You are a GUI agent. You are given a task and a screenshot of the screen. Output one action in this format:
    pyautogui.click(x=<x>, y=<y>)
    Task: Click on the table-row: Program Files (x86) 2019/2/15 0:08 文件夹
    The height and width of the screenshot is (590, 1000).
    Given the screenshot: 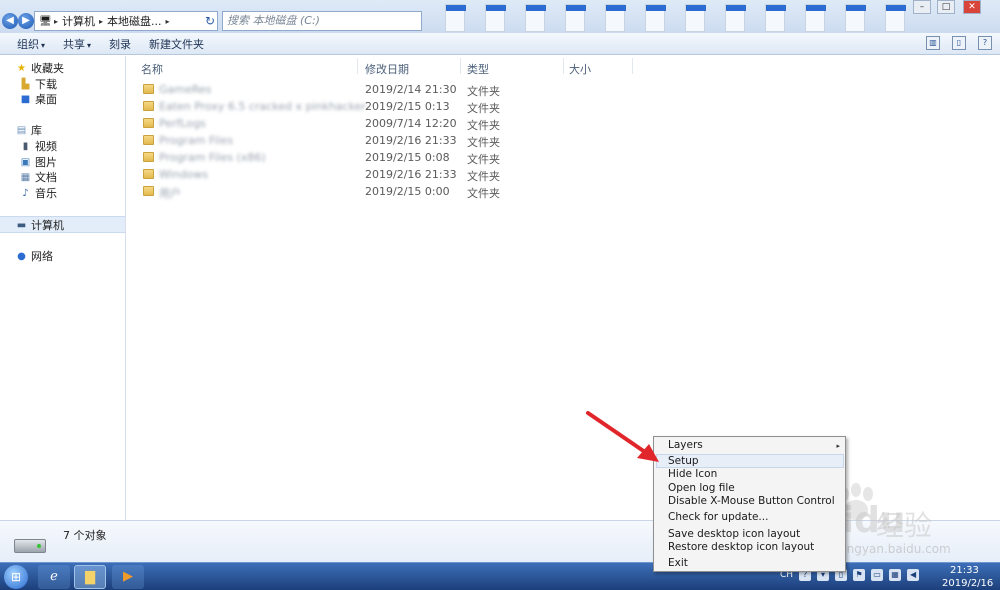 What is the action you would take?
    pyautogui.click(x=341, y=158)
    